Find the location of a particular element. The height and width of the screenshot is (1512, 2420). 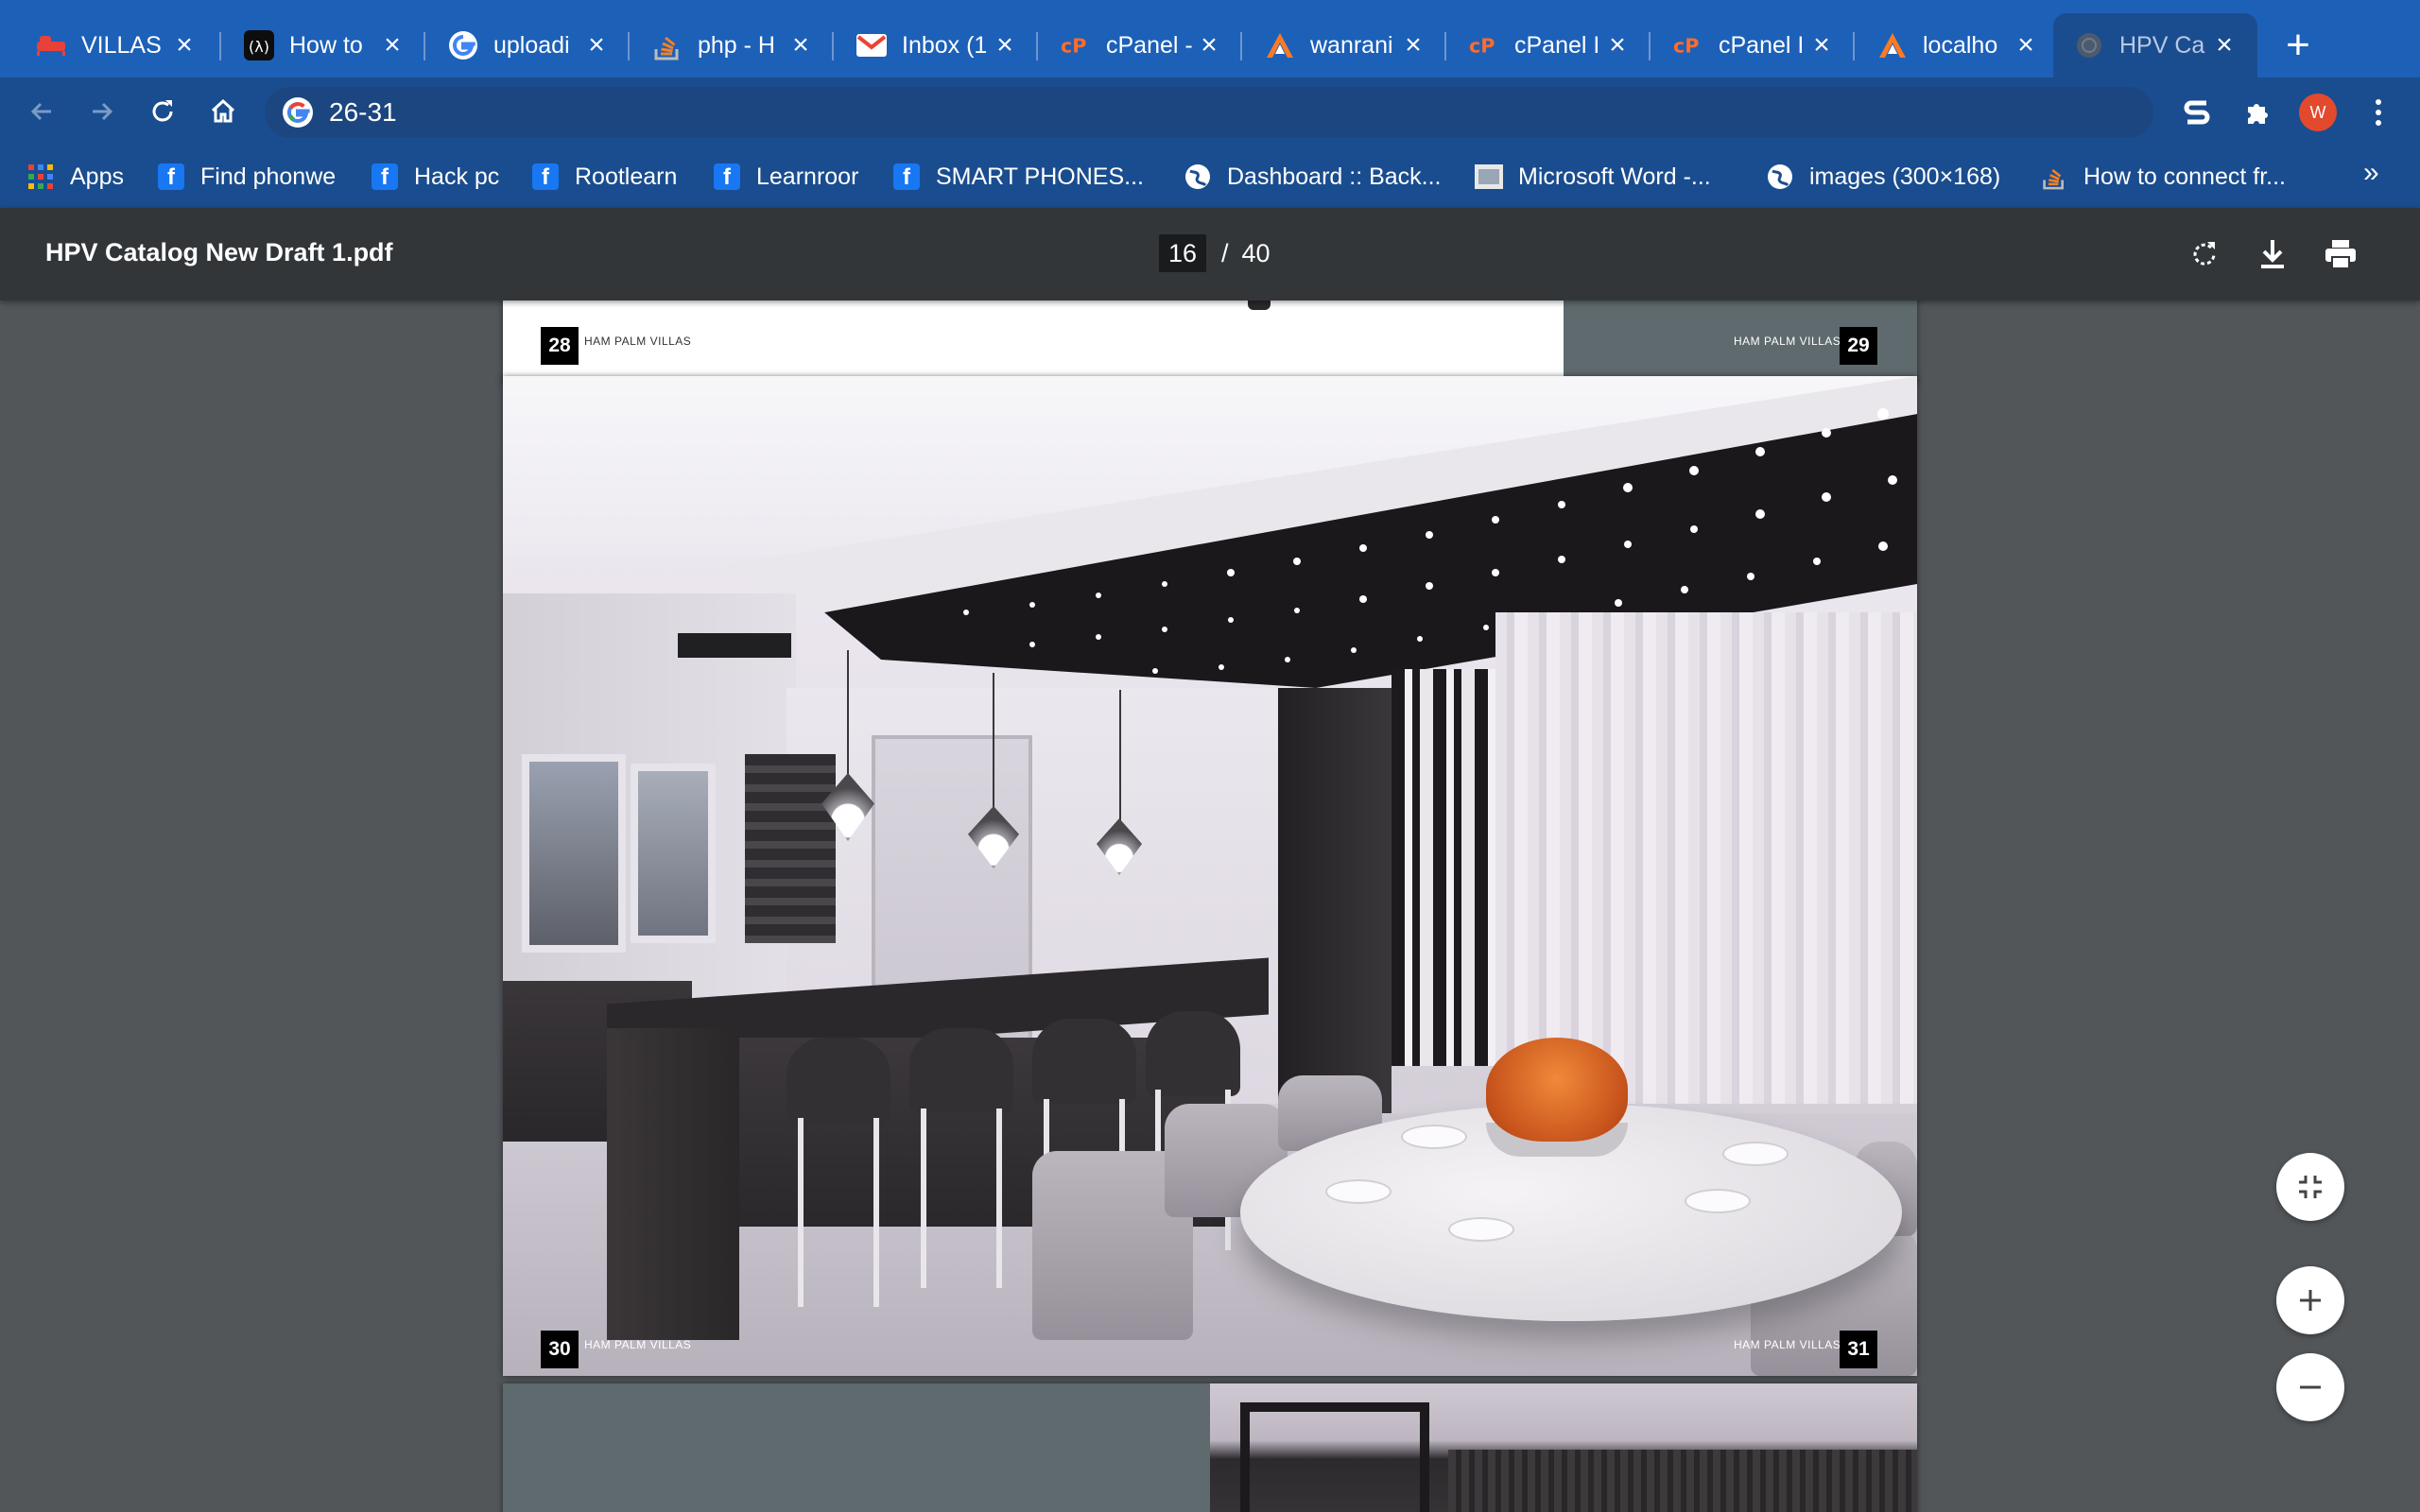

bookmark-apps: Apps is located at coordinates (75, 177).